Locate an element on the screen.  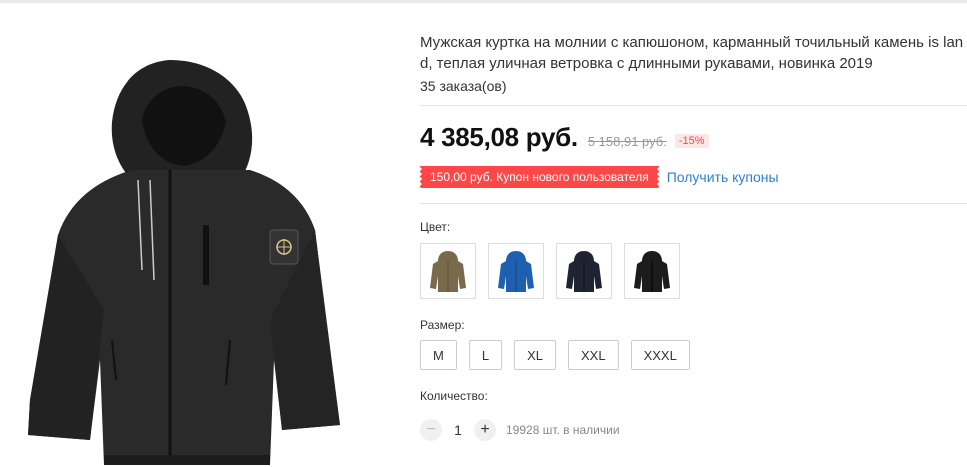
discount-badge: -15% is located at coordinates (691, 141).